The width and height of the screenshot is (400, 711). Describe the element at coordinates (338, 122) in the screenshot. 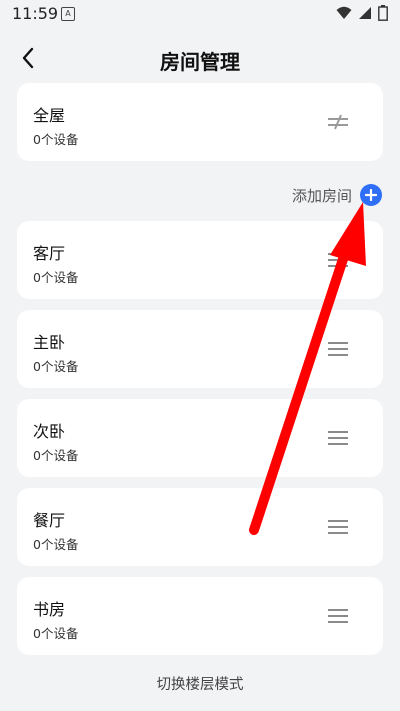

I see `drag-disabled-icon` at that location.